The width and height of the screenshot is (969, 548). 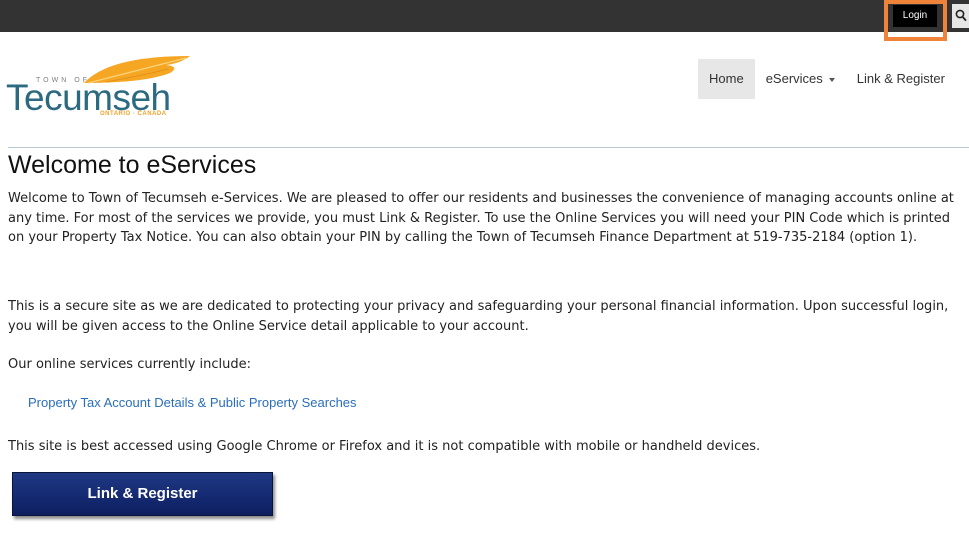 What do you see at coordinates (142, 494) in the screenshot?
I see `link-register-button: Link & Register` at bounding box center [142, 494].